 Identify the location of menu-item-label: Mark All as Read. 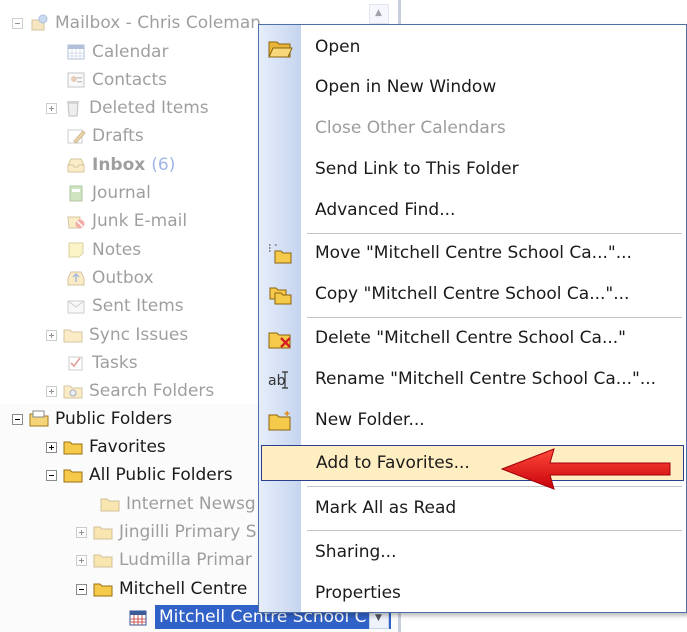
(386, 508).